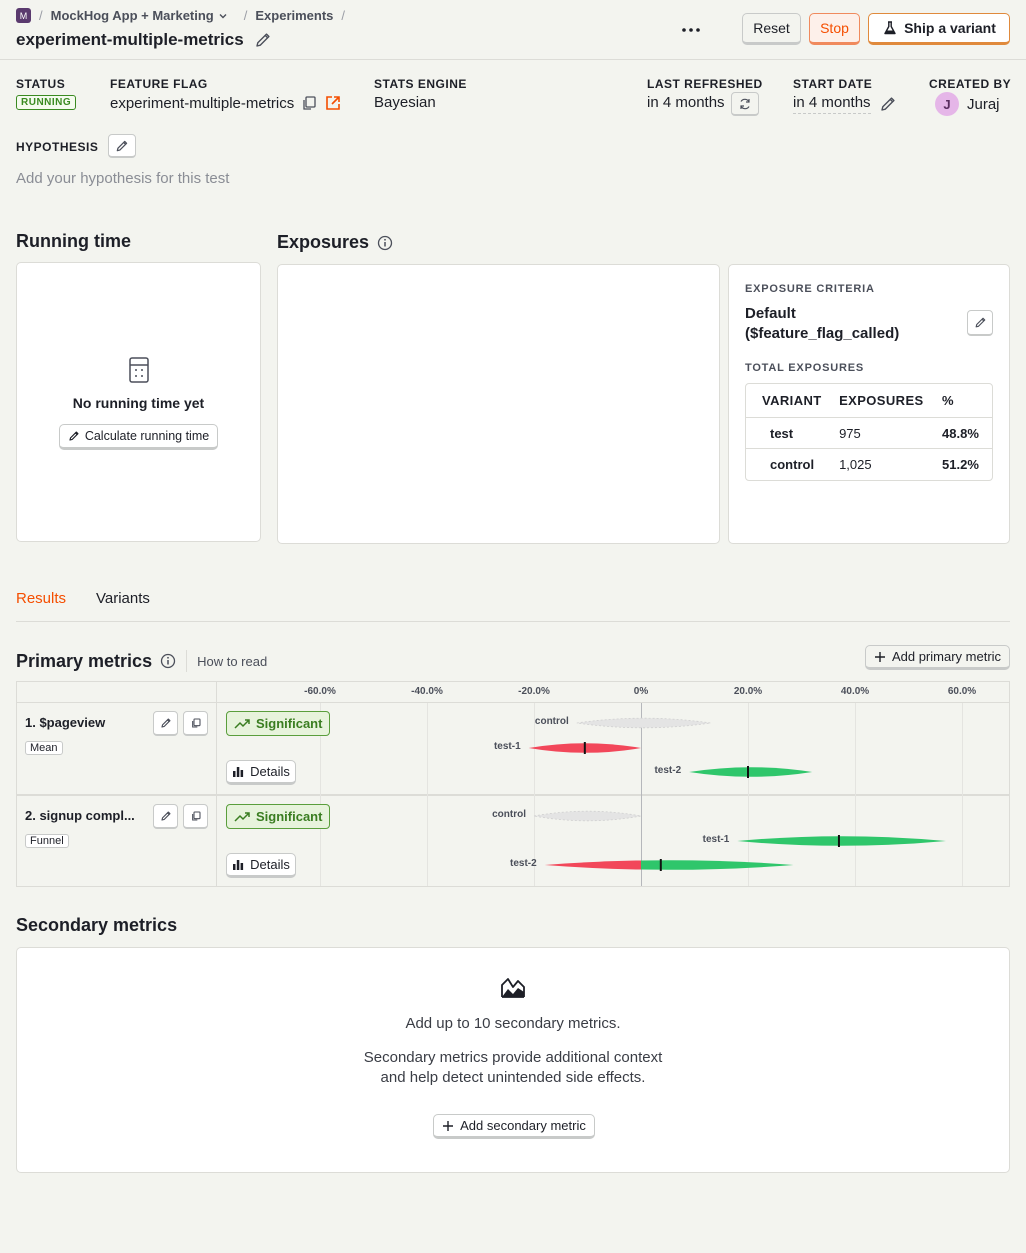 This screenshot has height=1253, width=1026. What do you see at coordinates (123, 178) in the screenshot?
I see `hypothesis-placeholder: Add your hypothesis for this test` at bounding box center [123, 178].